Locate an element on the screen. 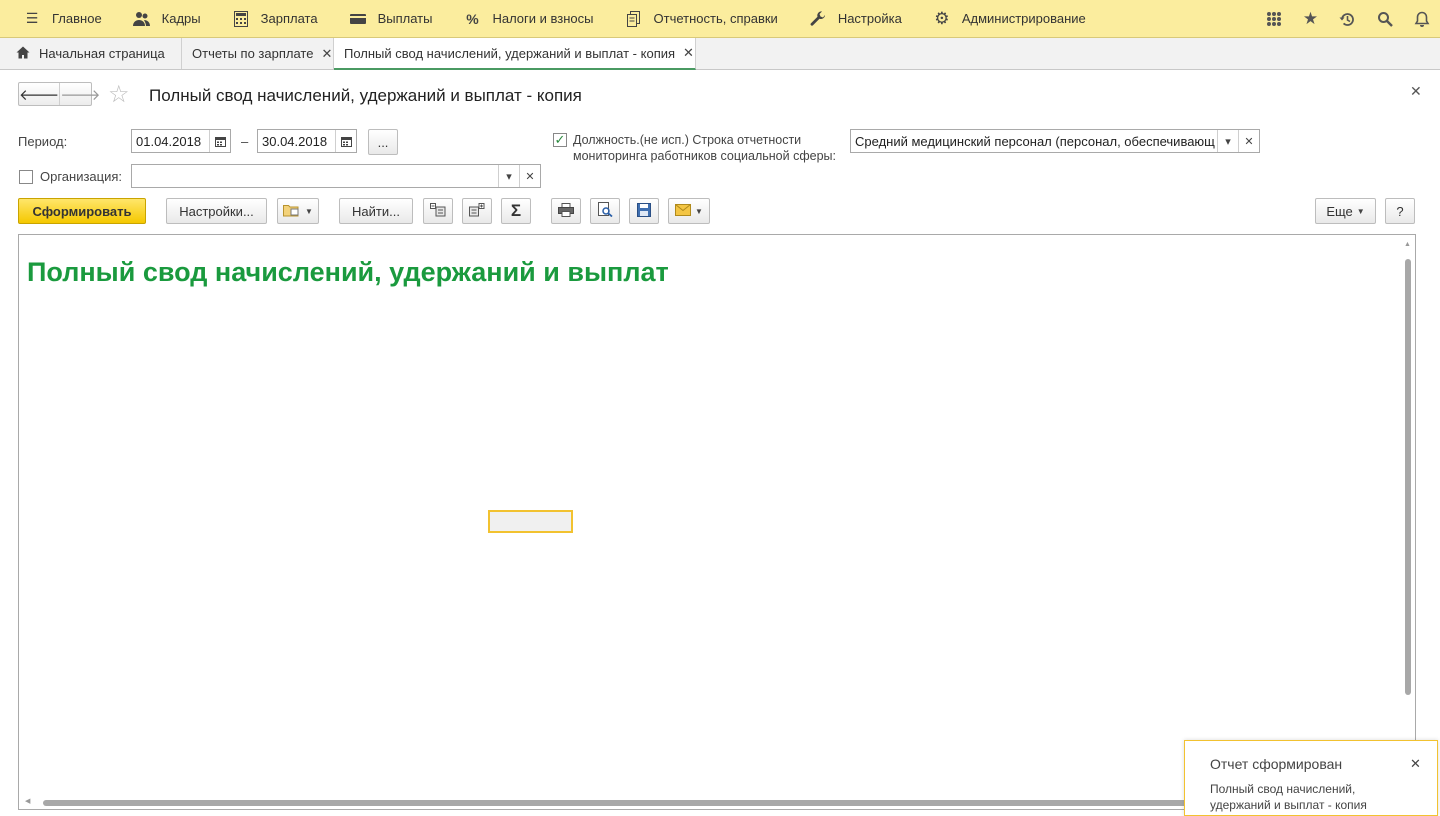 This screenshot has width=1440, height=816. hamburger-icon: ☰ is located at coordinates (32, 18).